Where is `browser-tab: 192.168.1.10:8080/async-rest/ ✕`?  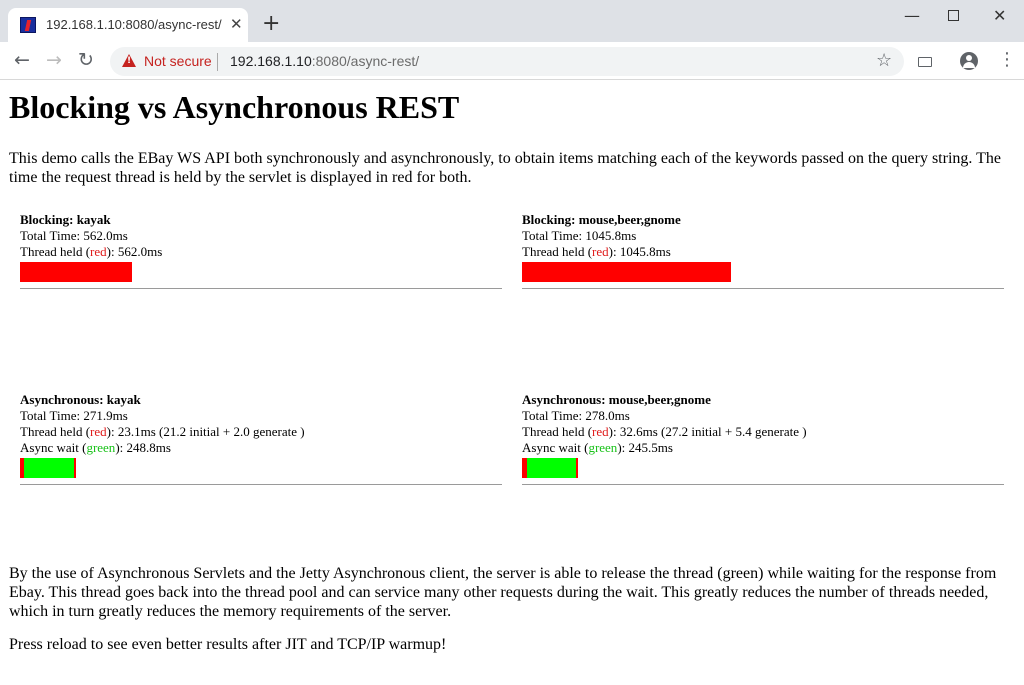 browser-tab: 192.168.1.10:8080/async-rest/ ✕ is located at coordinates (128, 25).